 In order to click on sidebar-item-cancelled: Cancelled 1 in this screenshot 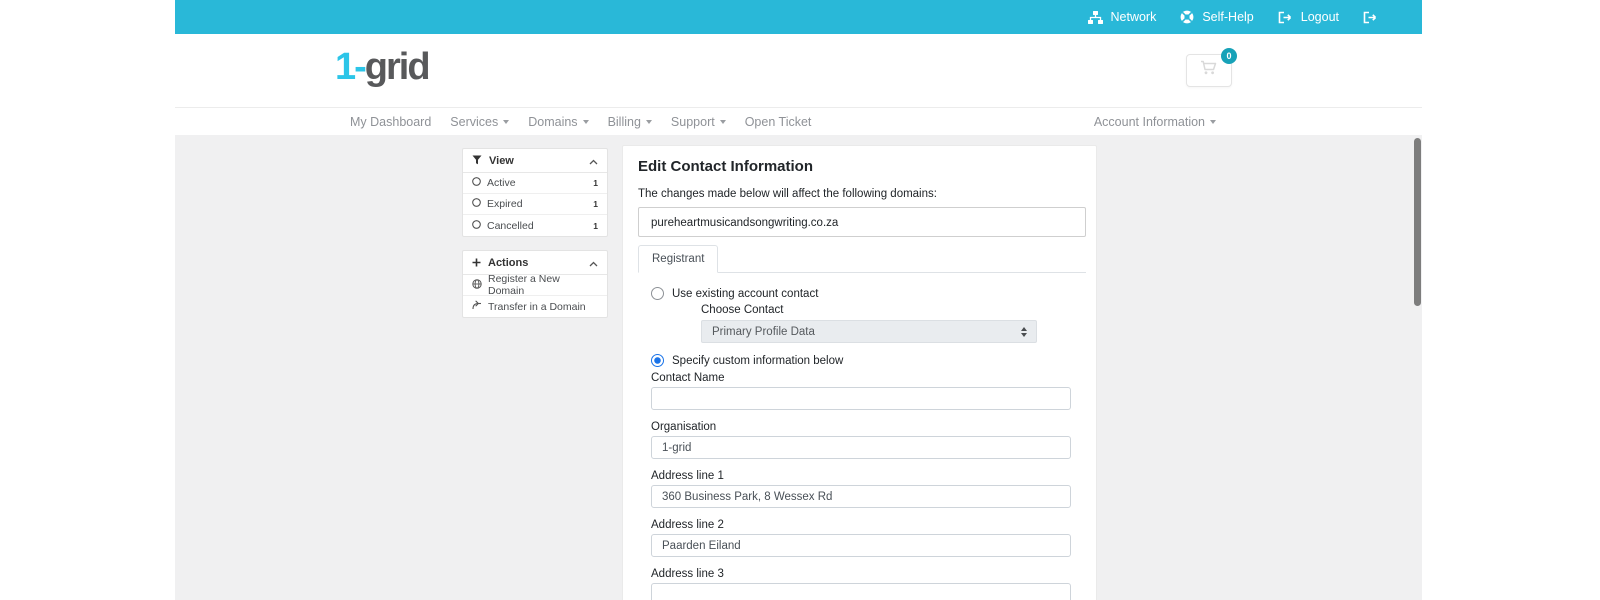, I will do `click(535, 225)`.